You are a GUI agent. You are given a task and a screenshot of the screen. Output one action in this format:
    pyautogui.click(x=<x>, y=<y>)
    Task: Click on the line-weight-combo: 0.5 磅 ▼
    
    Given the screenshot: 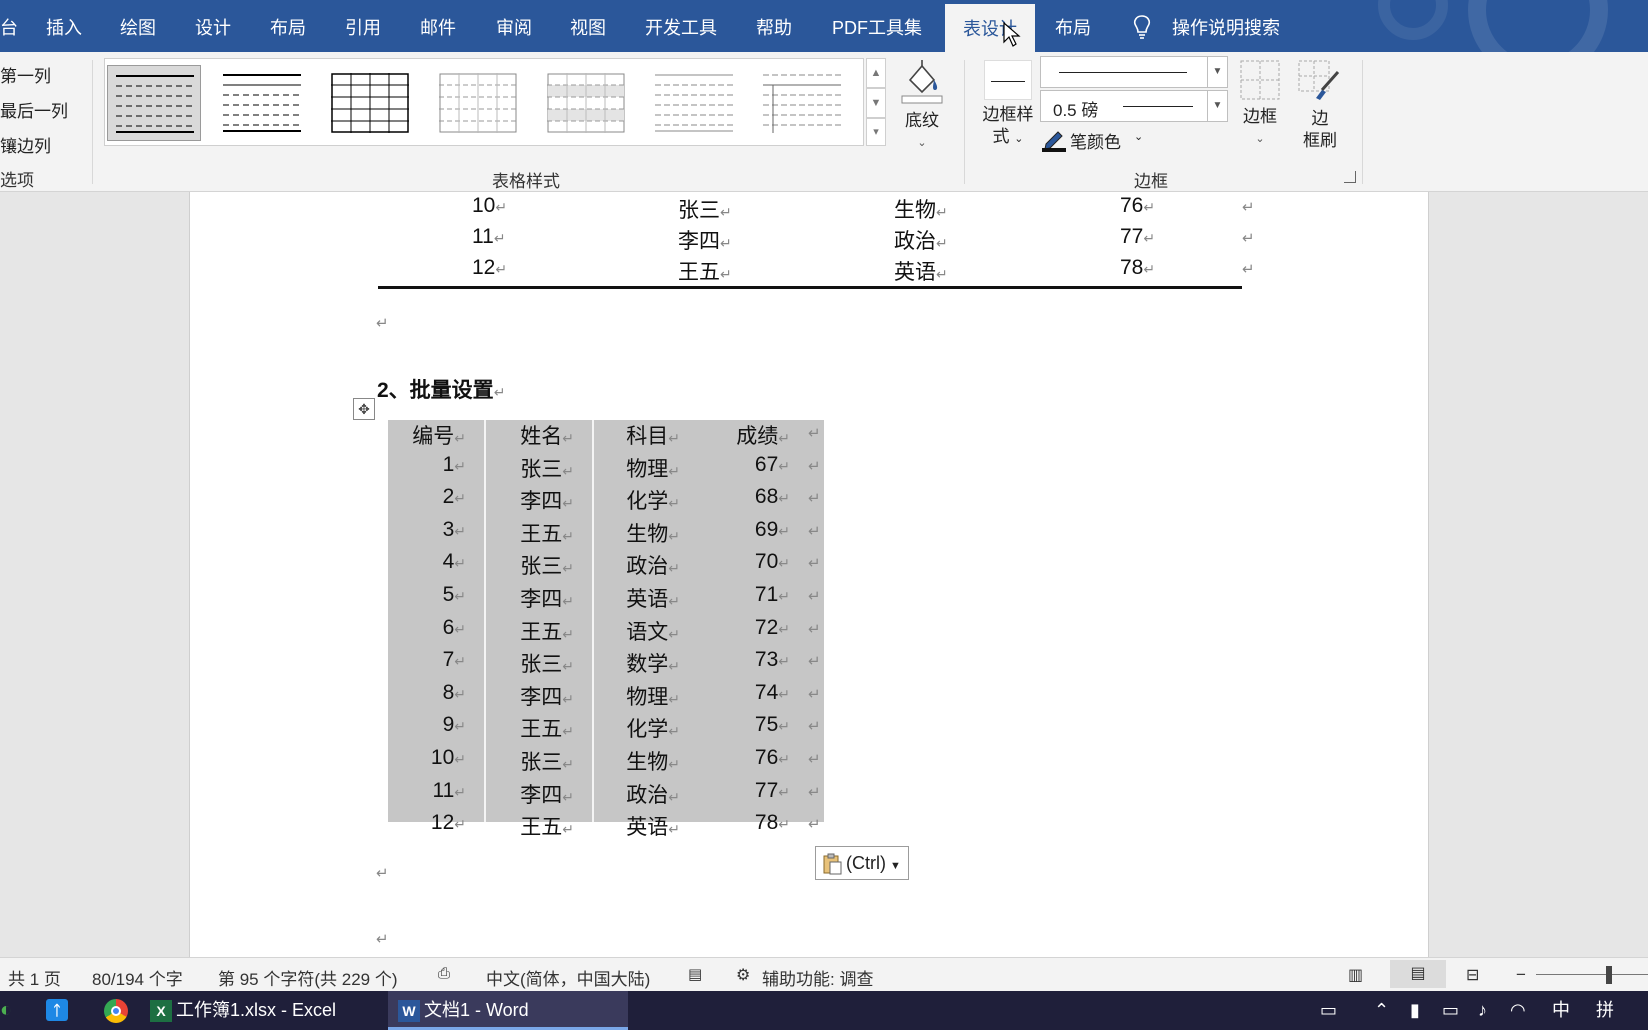 What is the action you would take?
    pyautogui.click(x=1134, y=106)
    